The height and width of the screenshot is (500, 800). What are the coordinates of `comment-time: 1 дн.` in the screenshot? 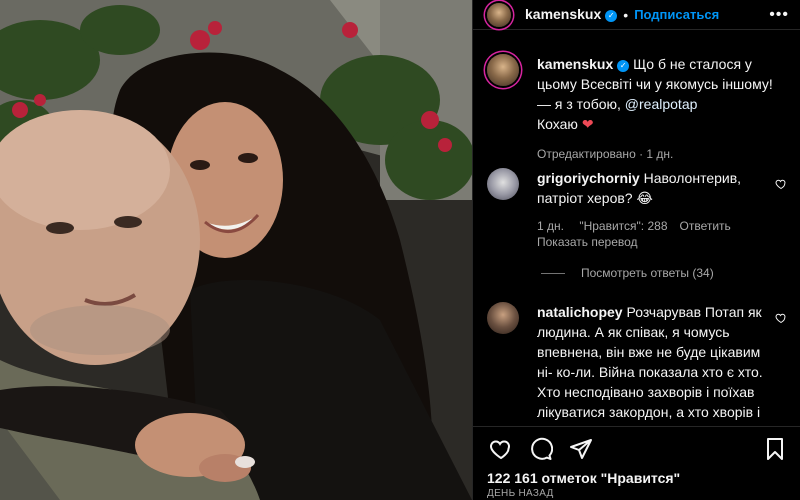 It's located at (550, 226).